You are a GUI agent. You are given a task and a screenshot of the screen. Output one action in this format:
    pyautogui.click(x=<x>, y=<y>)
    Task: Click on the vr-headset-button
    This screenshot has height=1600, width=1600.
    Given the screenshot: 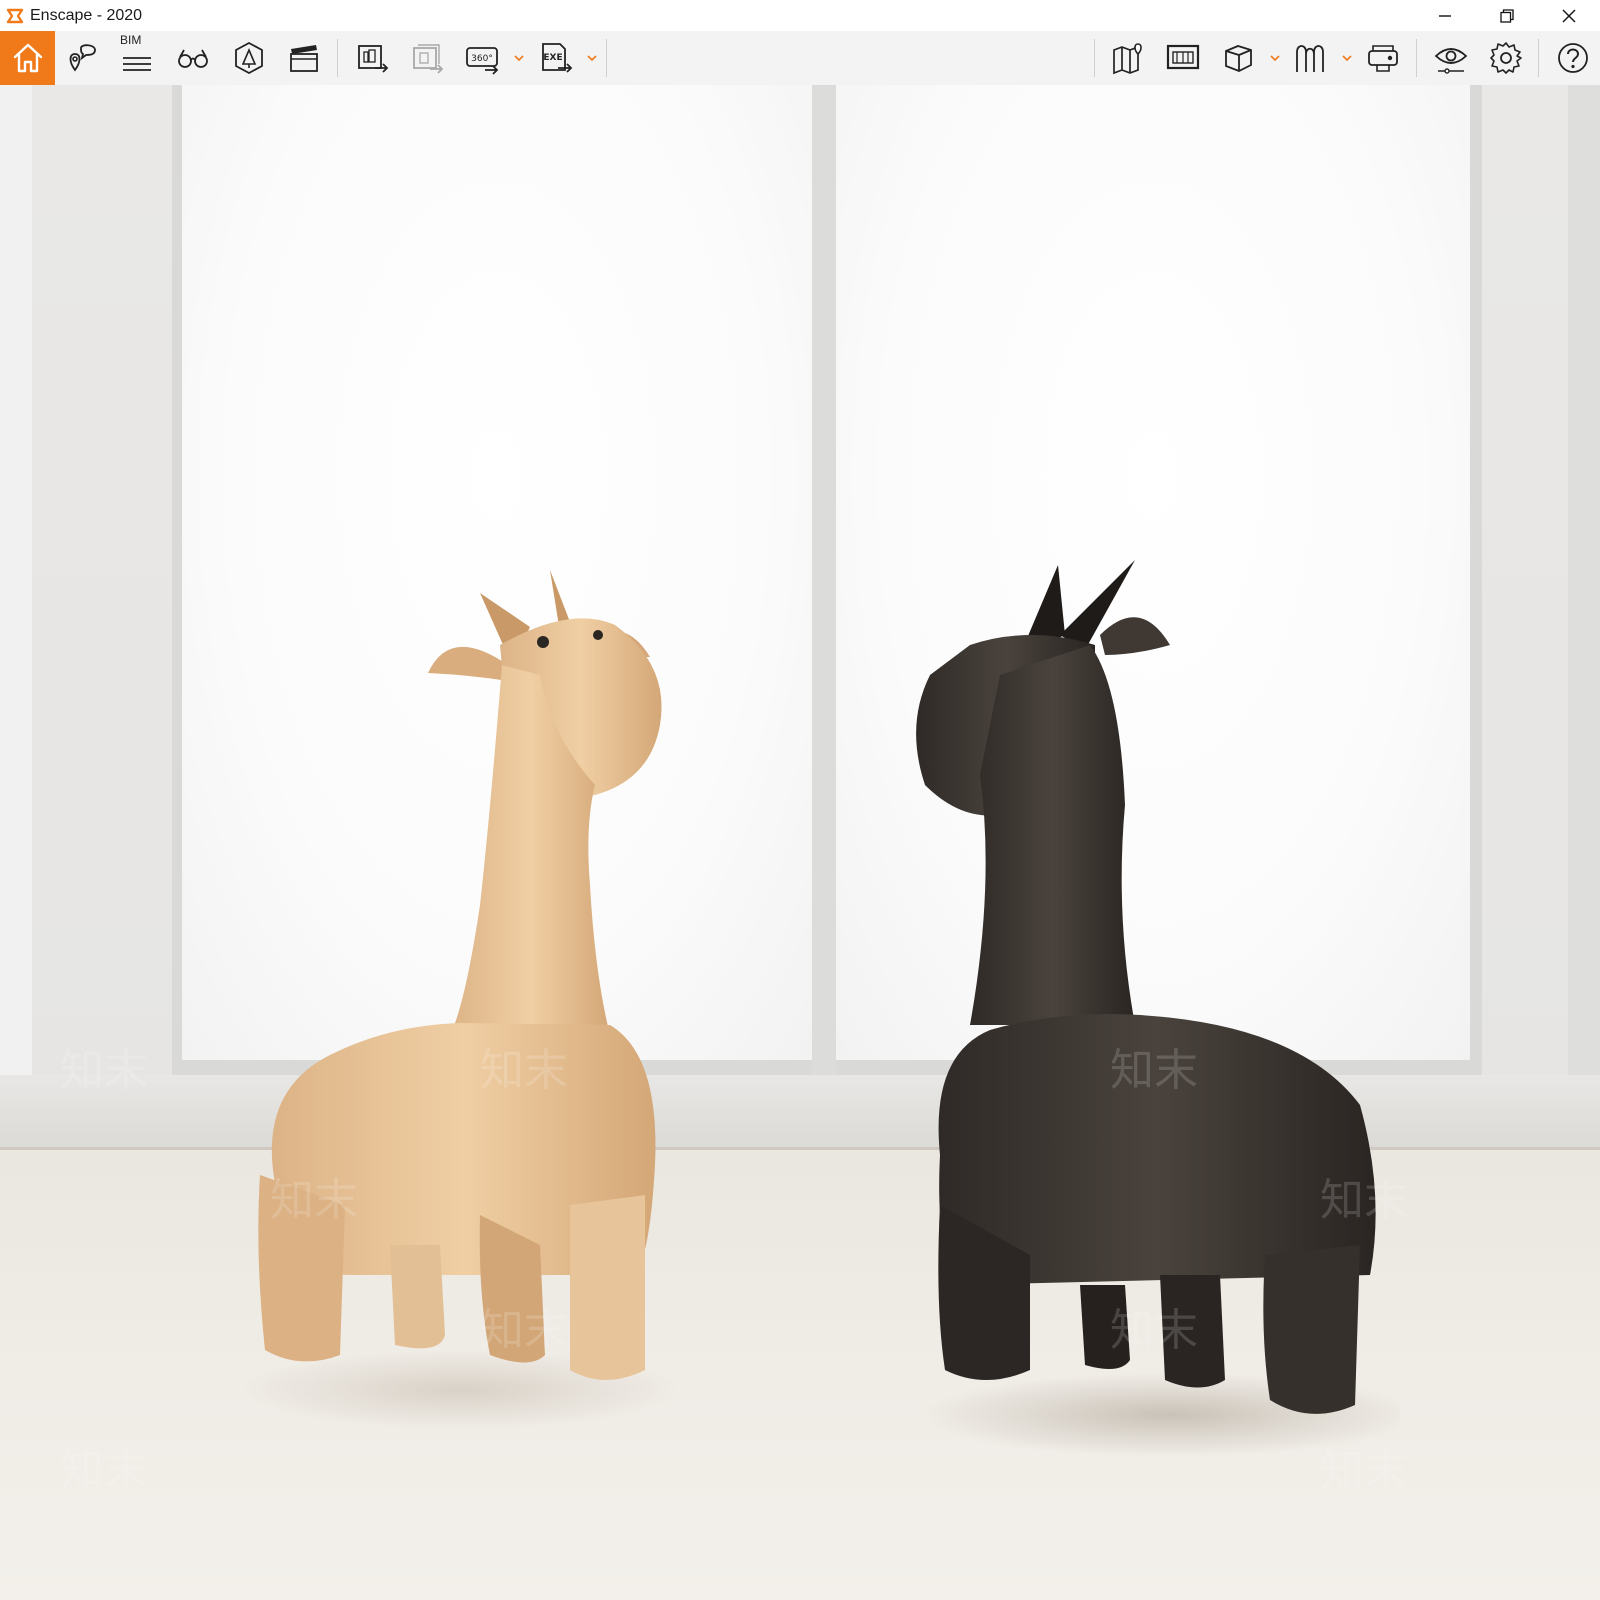 What is the action you would take?
    pyautogui.click(x=1383, y=58)
    